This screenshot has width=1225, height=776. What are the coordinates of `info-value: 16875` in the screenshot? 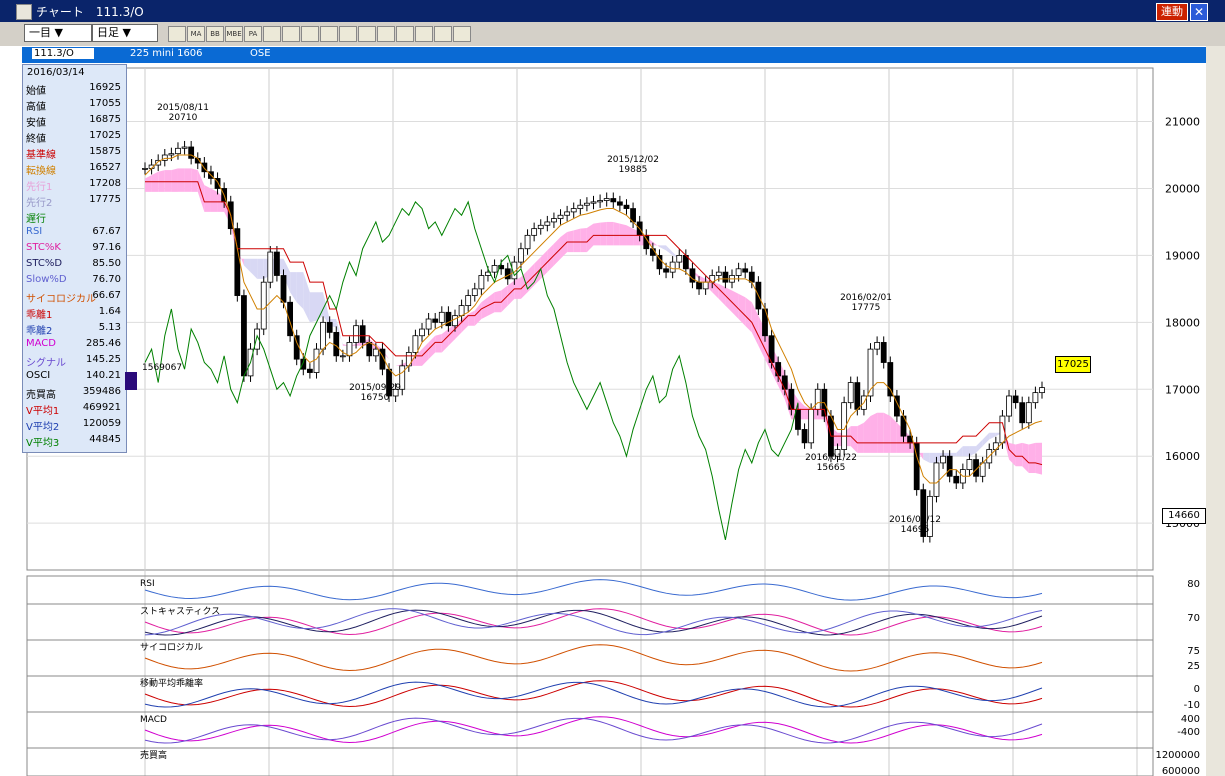 It's located at (105, 119).